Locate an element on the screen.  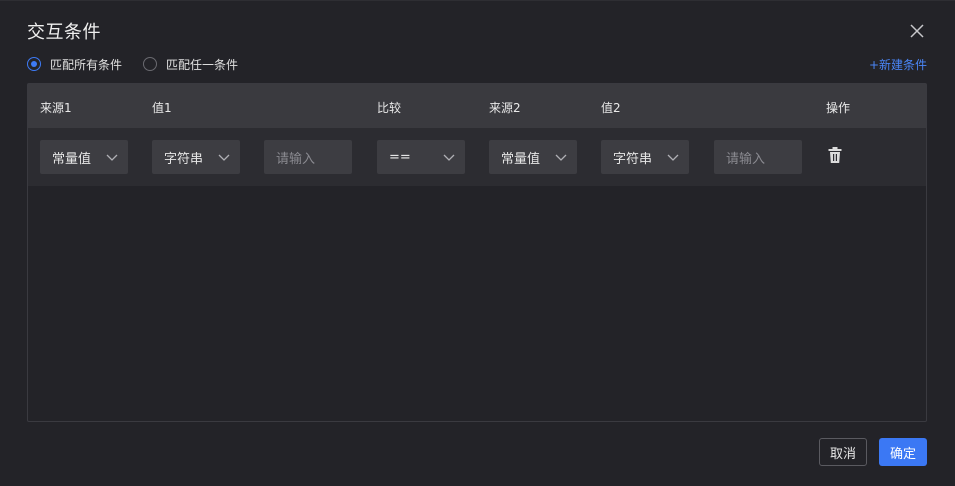
source1-select-value: 常量值 is located at coordinates (72, 159).